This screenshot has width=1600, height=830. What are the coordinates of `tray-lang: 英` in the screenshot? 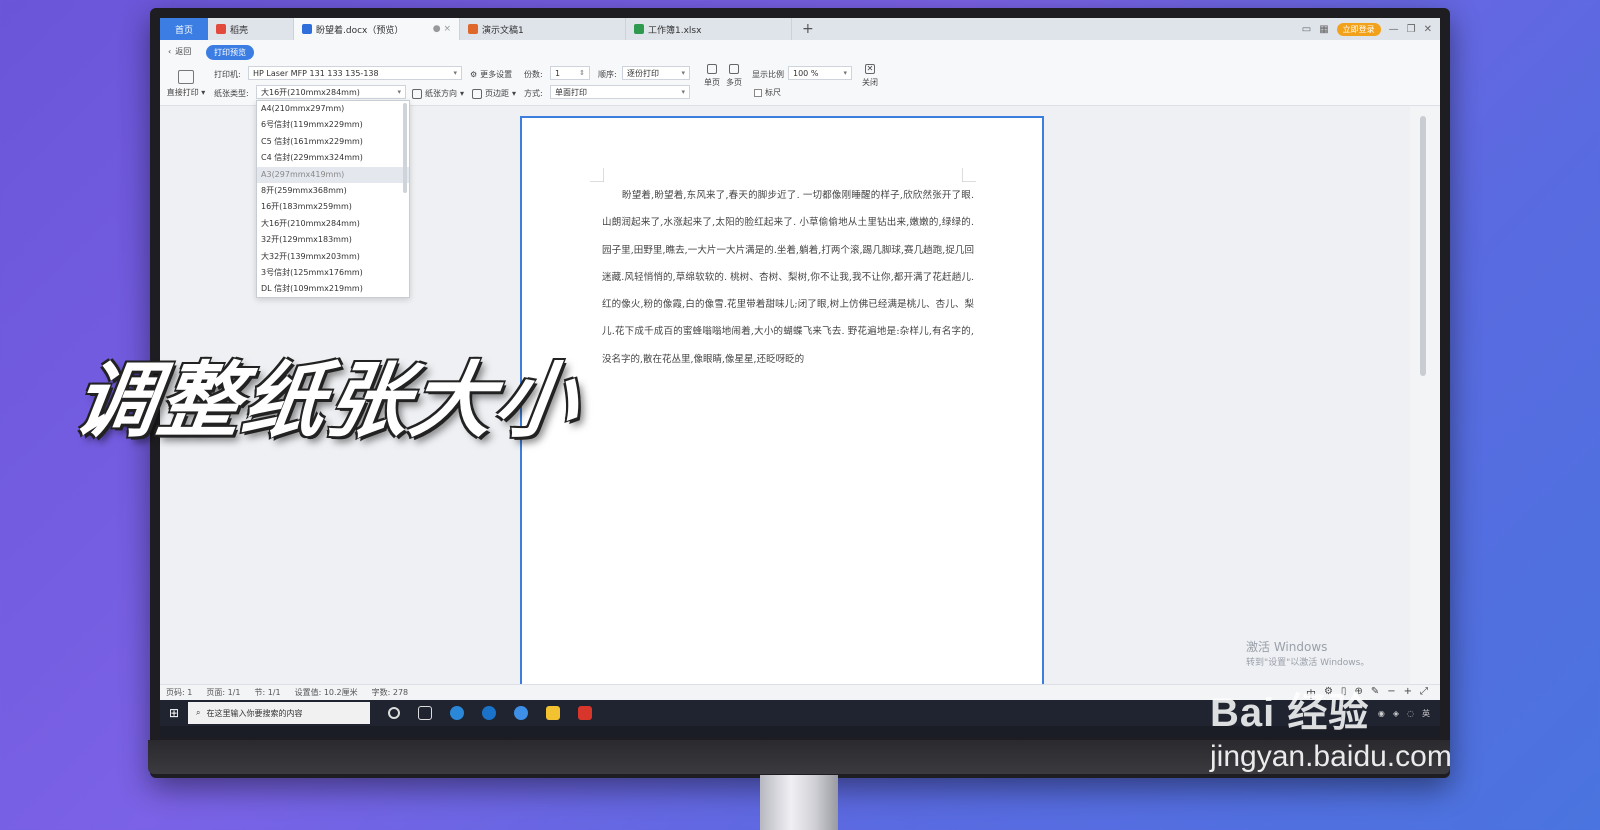 It's located at (1426, 713).